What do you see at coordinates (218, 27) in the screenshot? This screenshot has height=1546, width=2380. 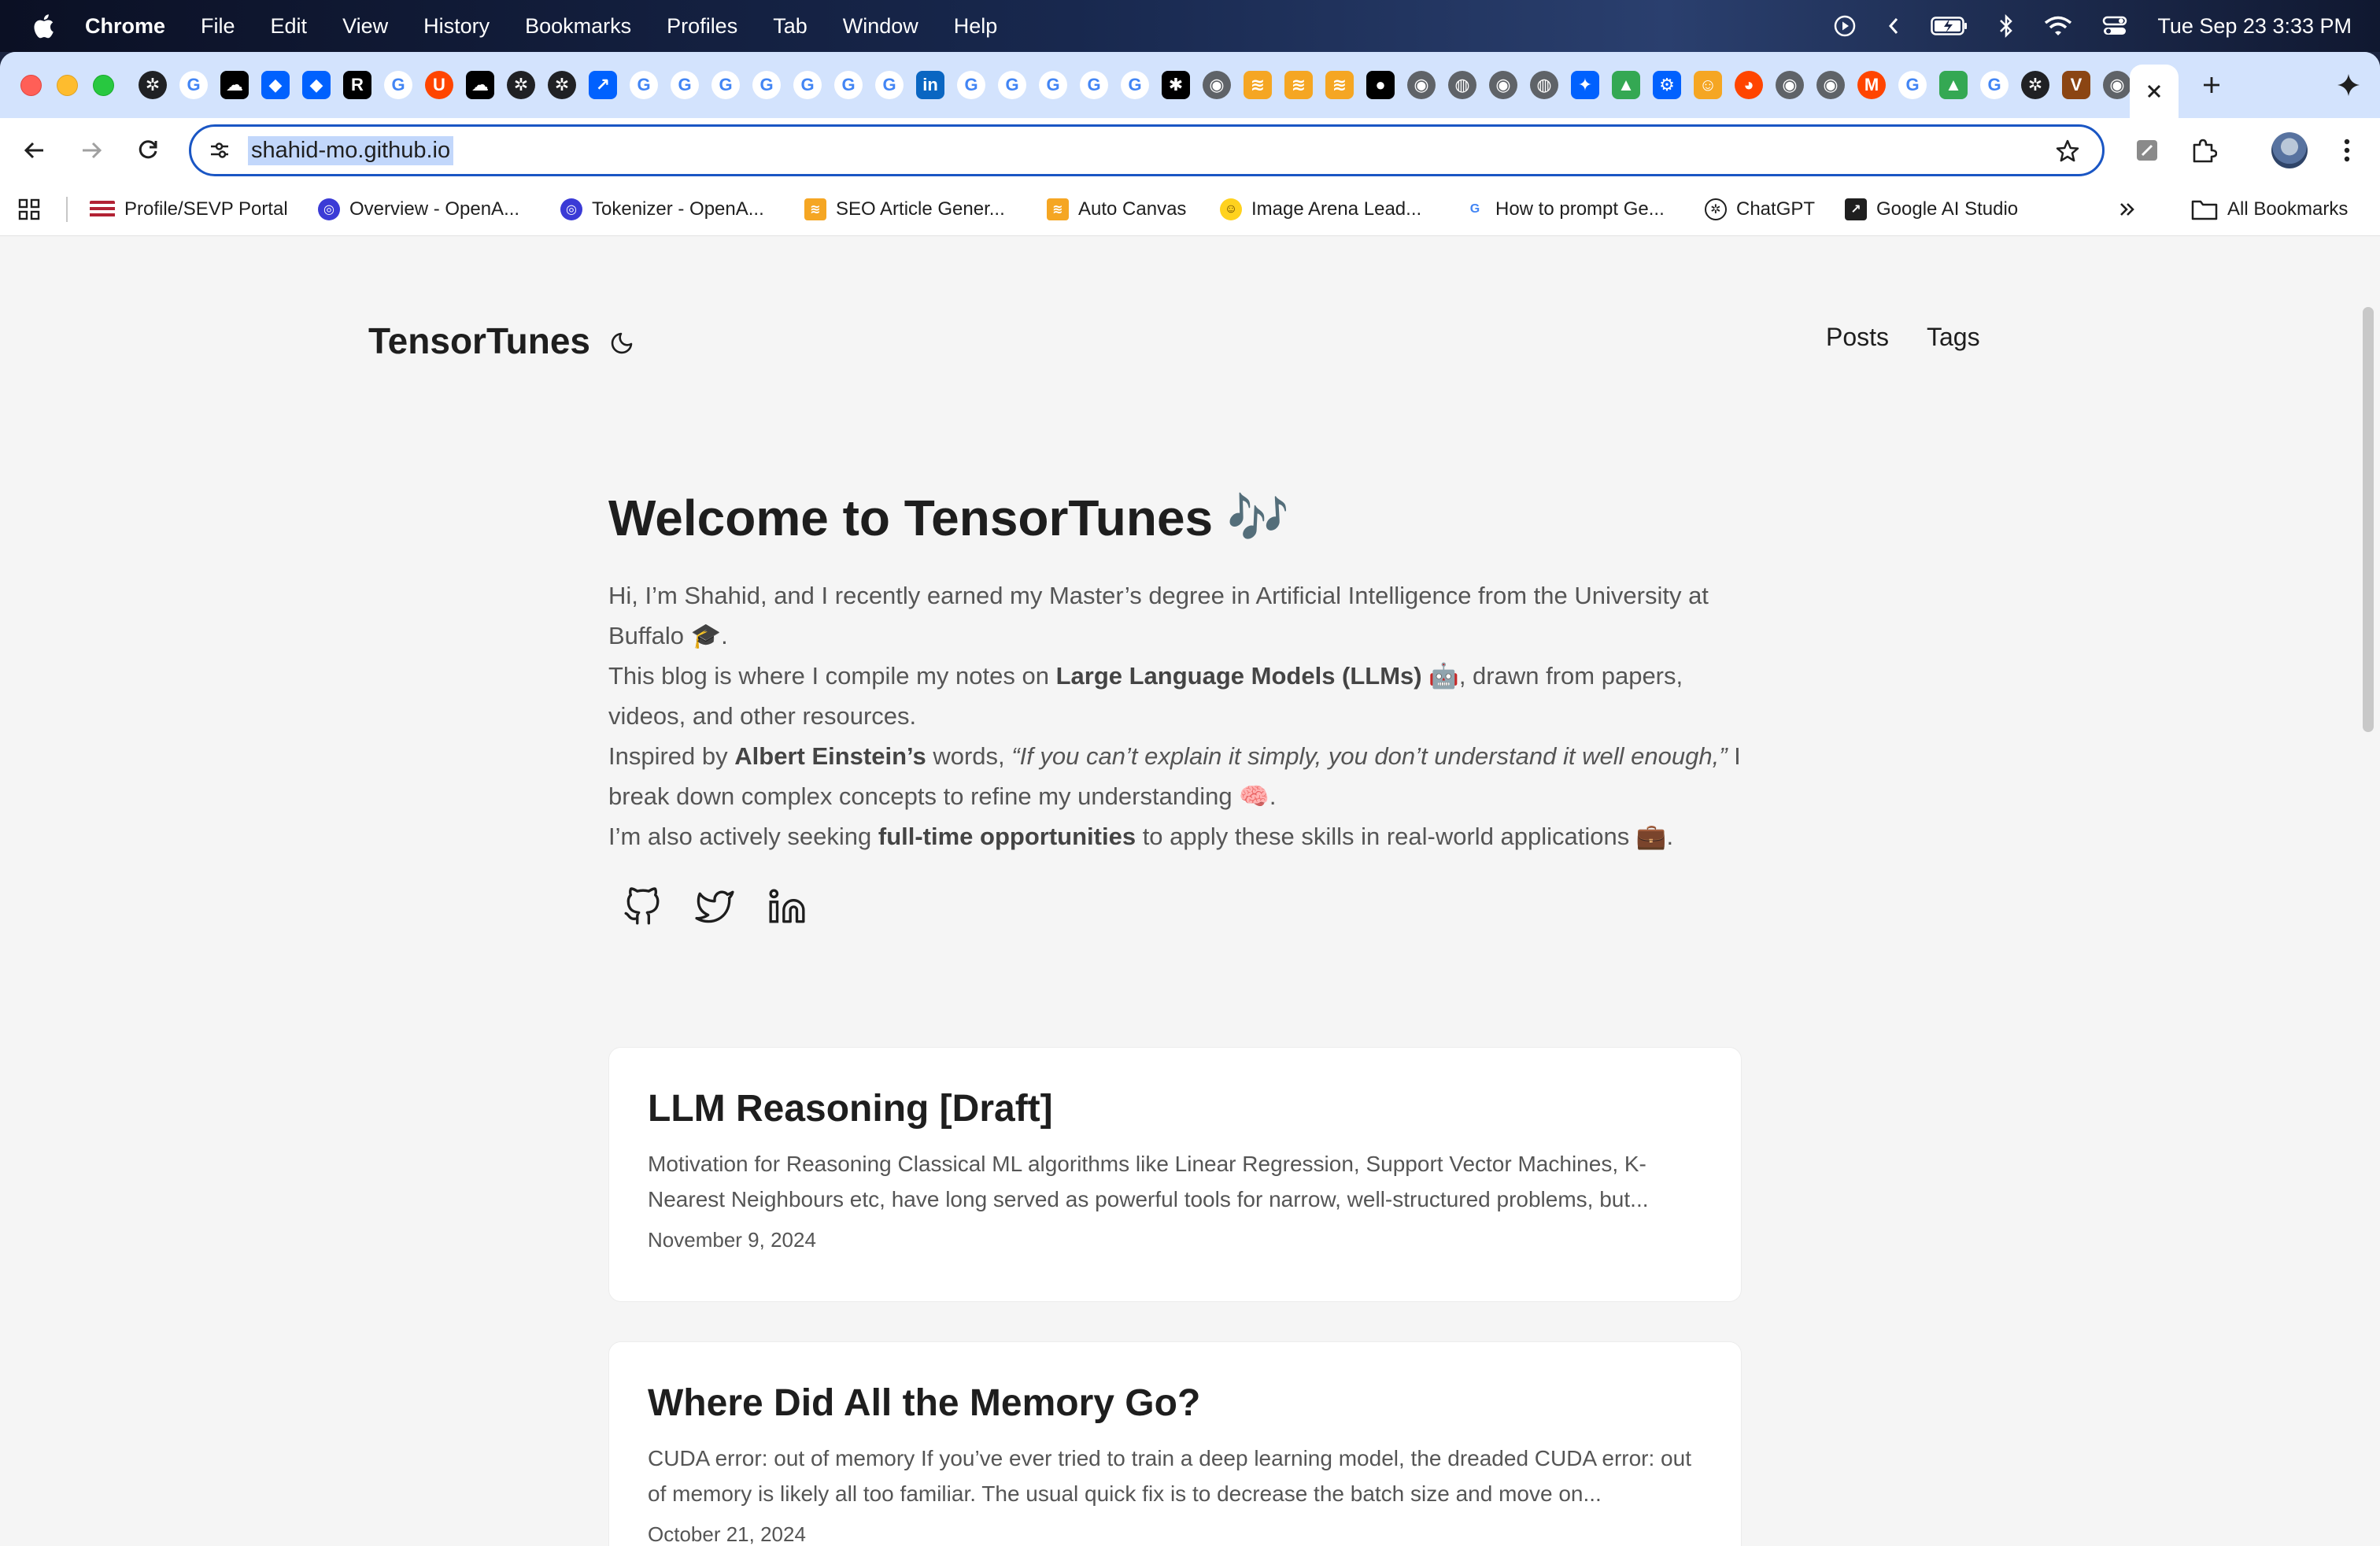 I see `menu-file: File` at bounding box center [218, 27].